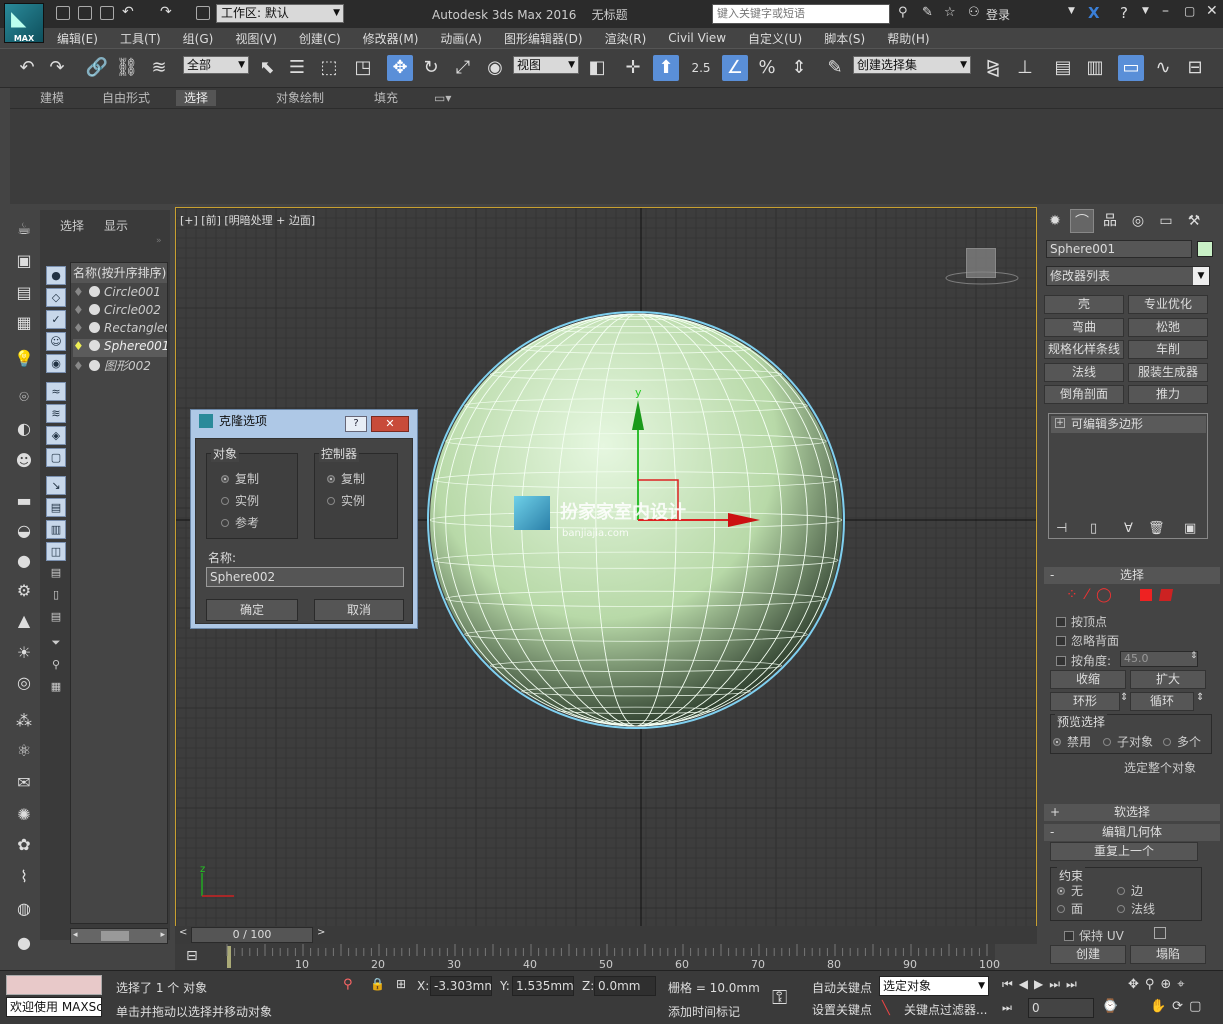  Describe the element at coordinates (56, 665) in the screenshot. I see `find-icon: ⚲` at that location.